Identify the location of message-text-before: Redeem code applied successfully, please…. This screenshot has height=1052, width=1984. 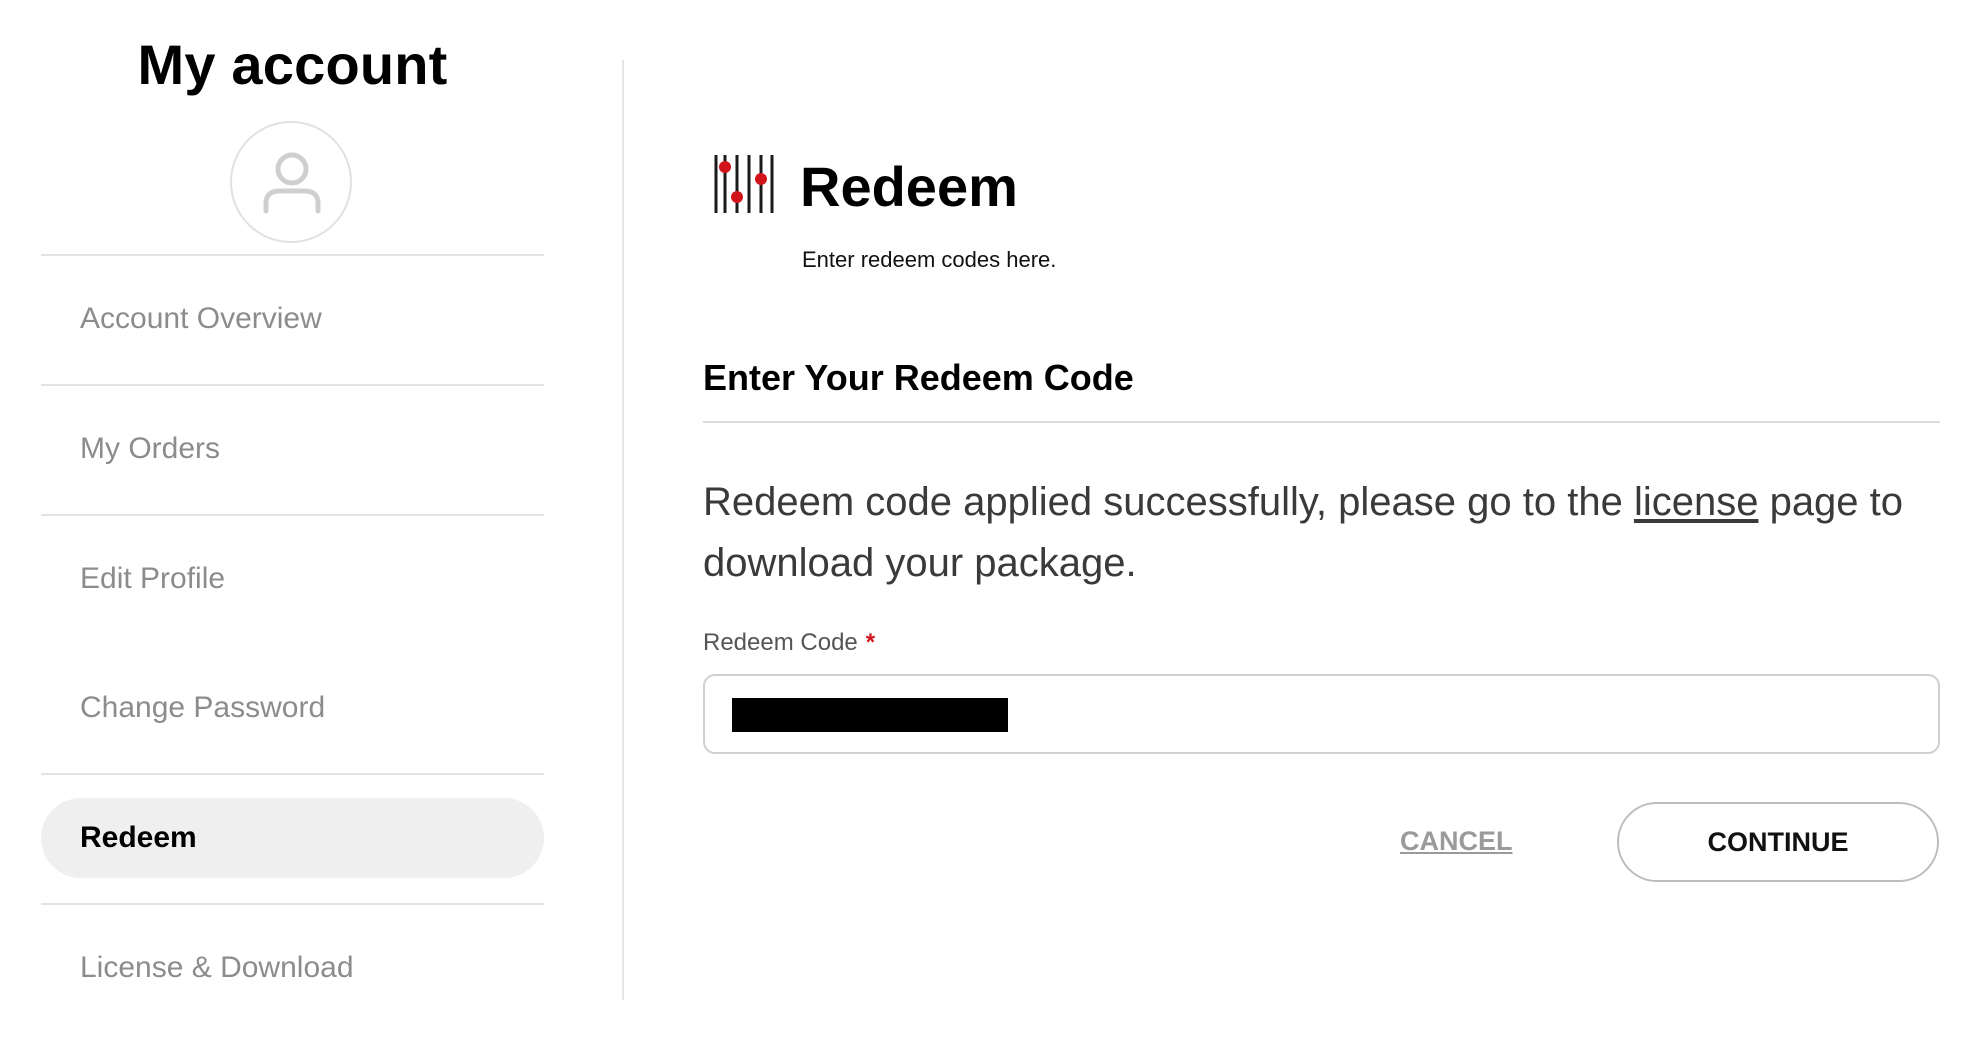
(1168, 502).